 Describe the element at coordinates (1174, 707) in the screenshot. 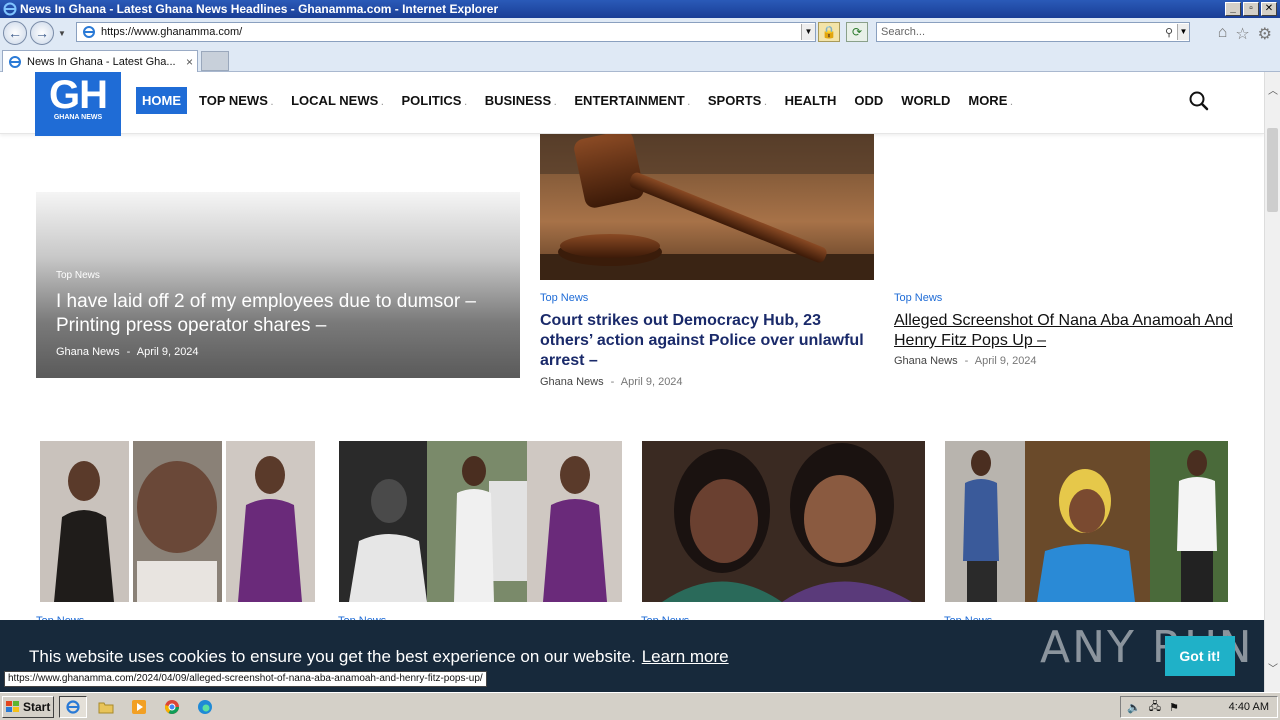

I see `action-center-flag-icon: ⚑` at that location.